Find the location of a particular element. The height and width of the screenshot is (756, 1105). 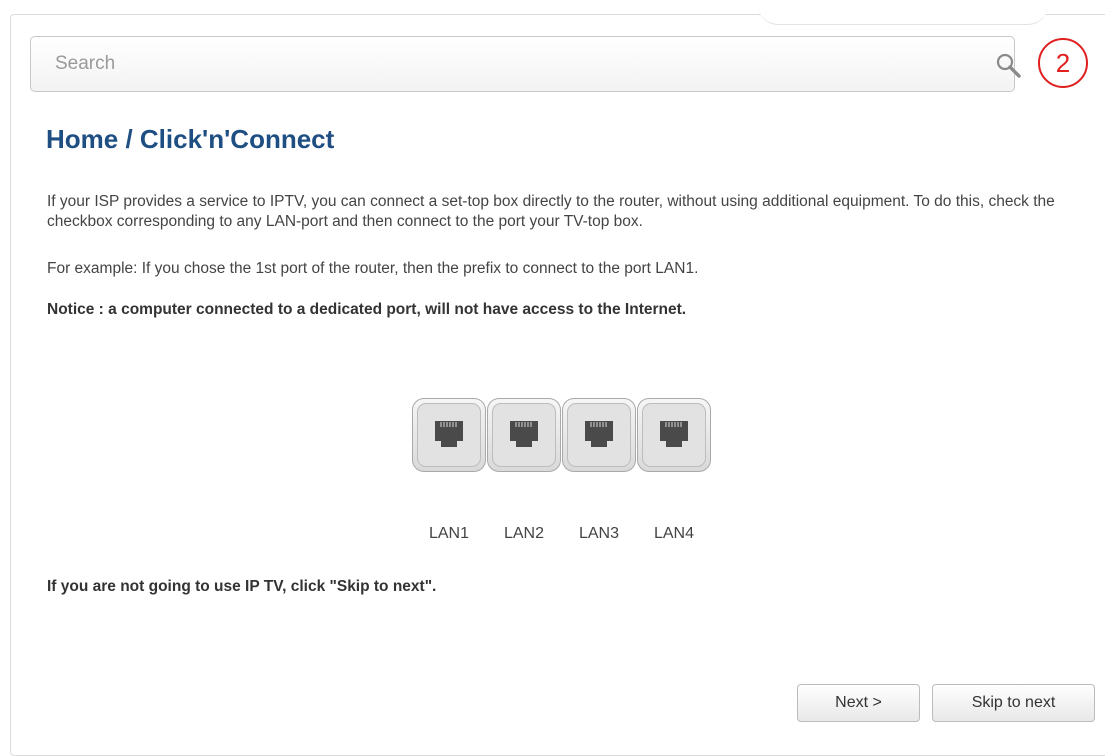

step-badge: 2 is located at coordinates (1063, 63).